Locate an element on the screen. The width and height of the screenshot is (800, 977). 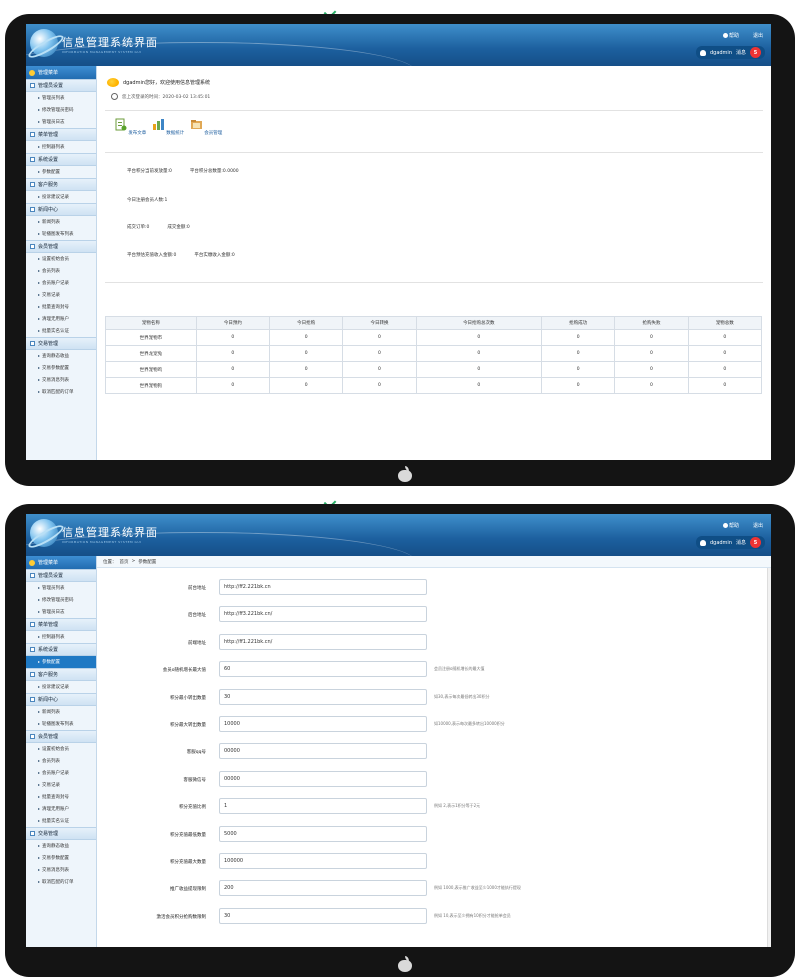
form-row: 客服qq号 is located at coordinates (434, 752).